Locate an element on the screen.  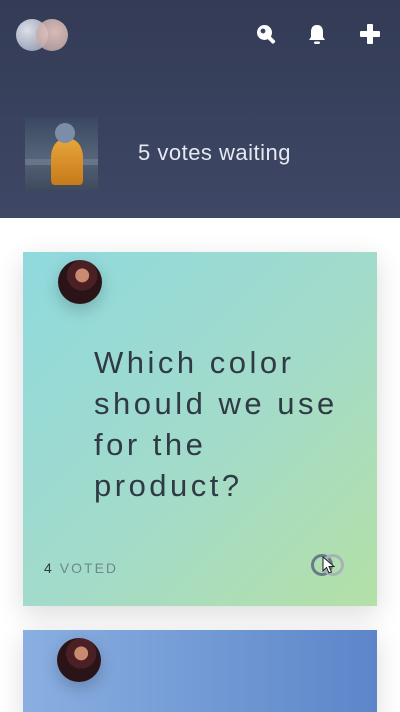
search-icon is located at coordinates (266, 34).